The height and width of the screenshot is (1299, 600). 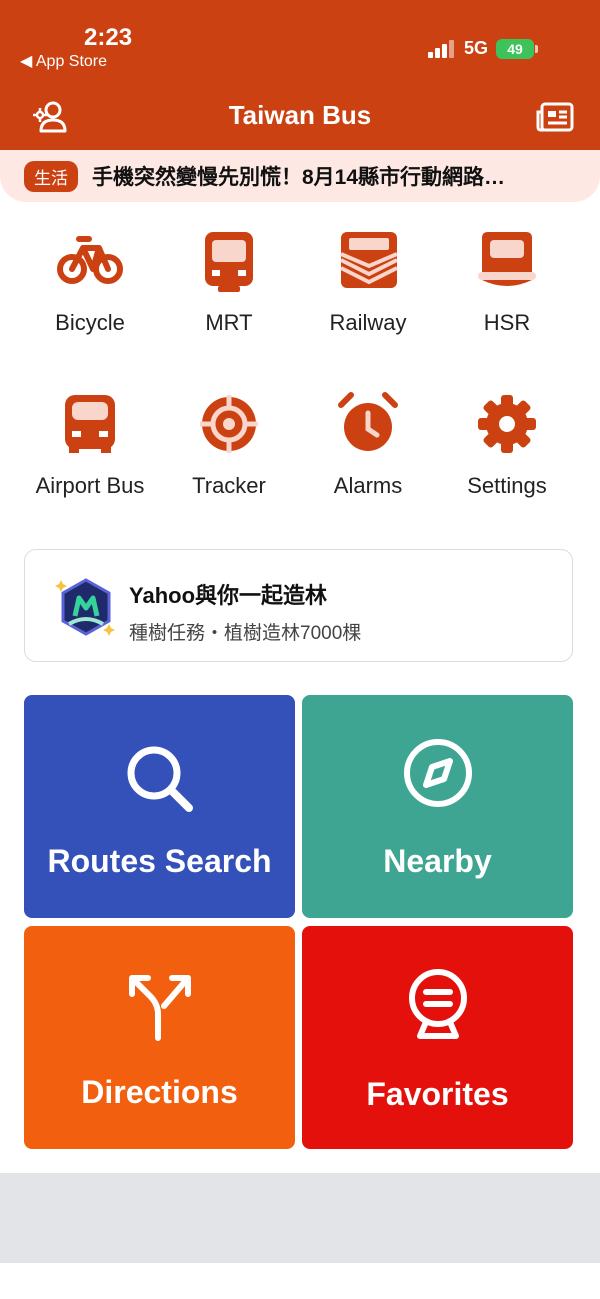 I want to click on mode-label: Settings, so click(x=507, y=485).